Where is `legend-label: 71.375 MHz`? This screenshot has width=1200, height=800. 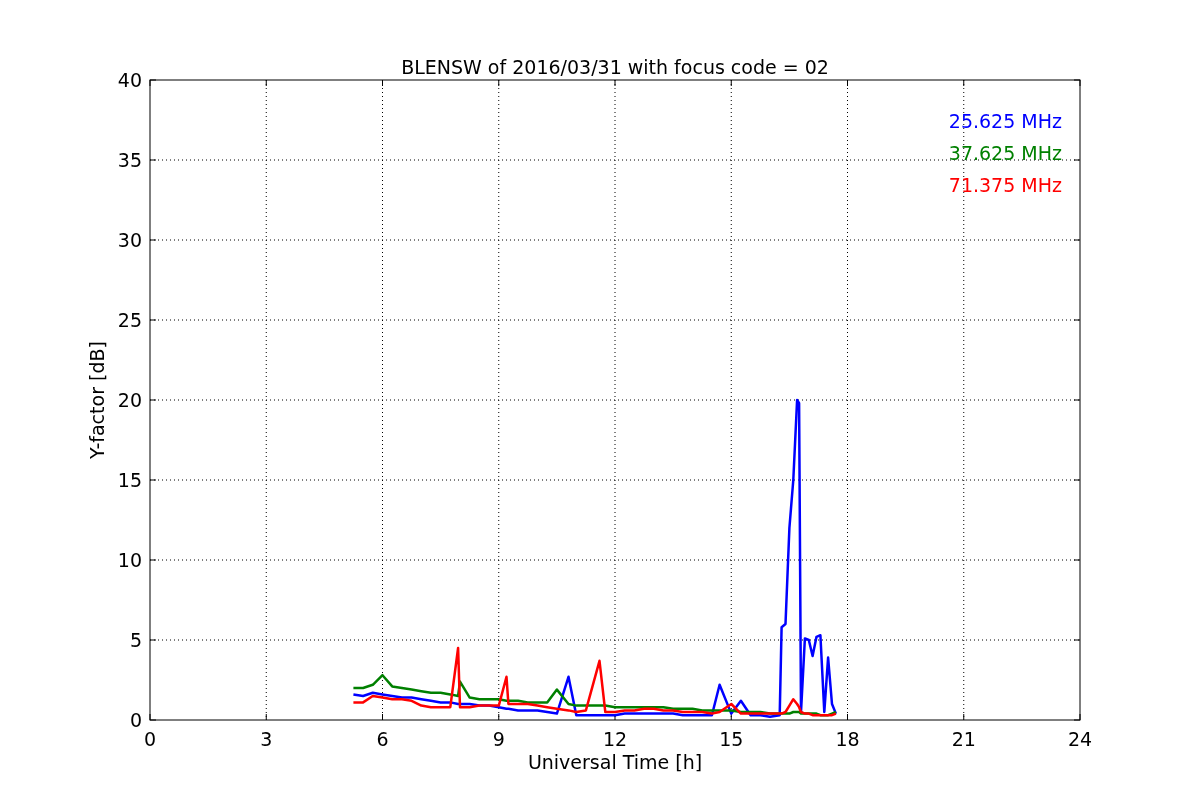 legend-label: 71.375 MHz is located at coordinates (1005, 185).